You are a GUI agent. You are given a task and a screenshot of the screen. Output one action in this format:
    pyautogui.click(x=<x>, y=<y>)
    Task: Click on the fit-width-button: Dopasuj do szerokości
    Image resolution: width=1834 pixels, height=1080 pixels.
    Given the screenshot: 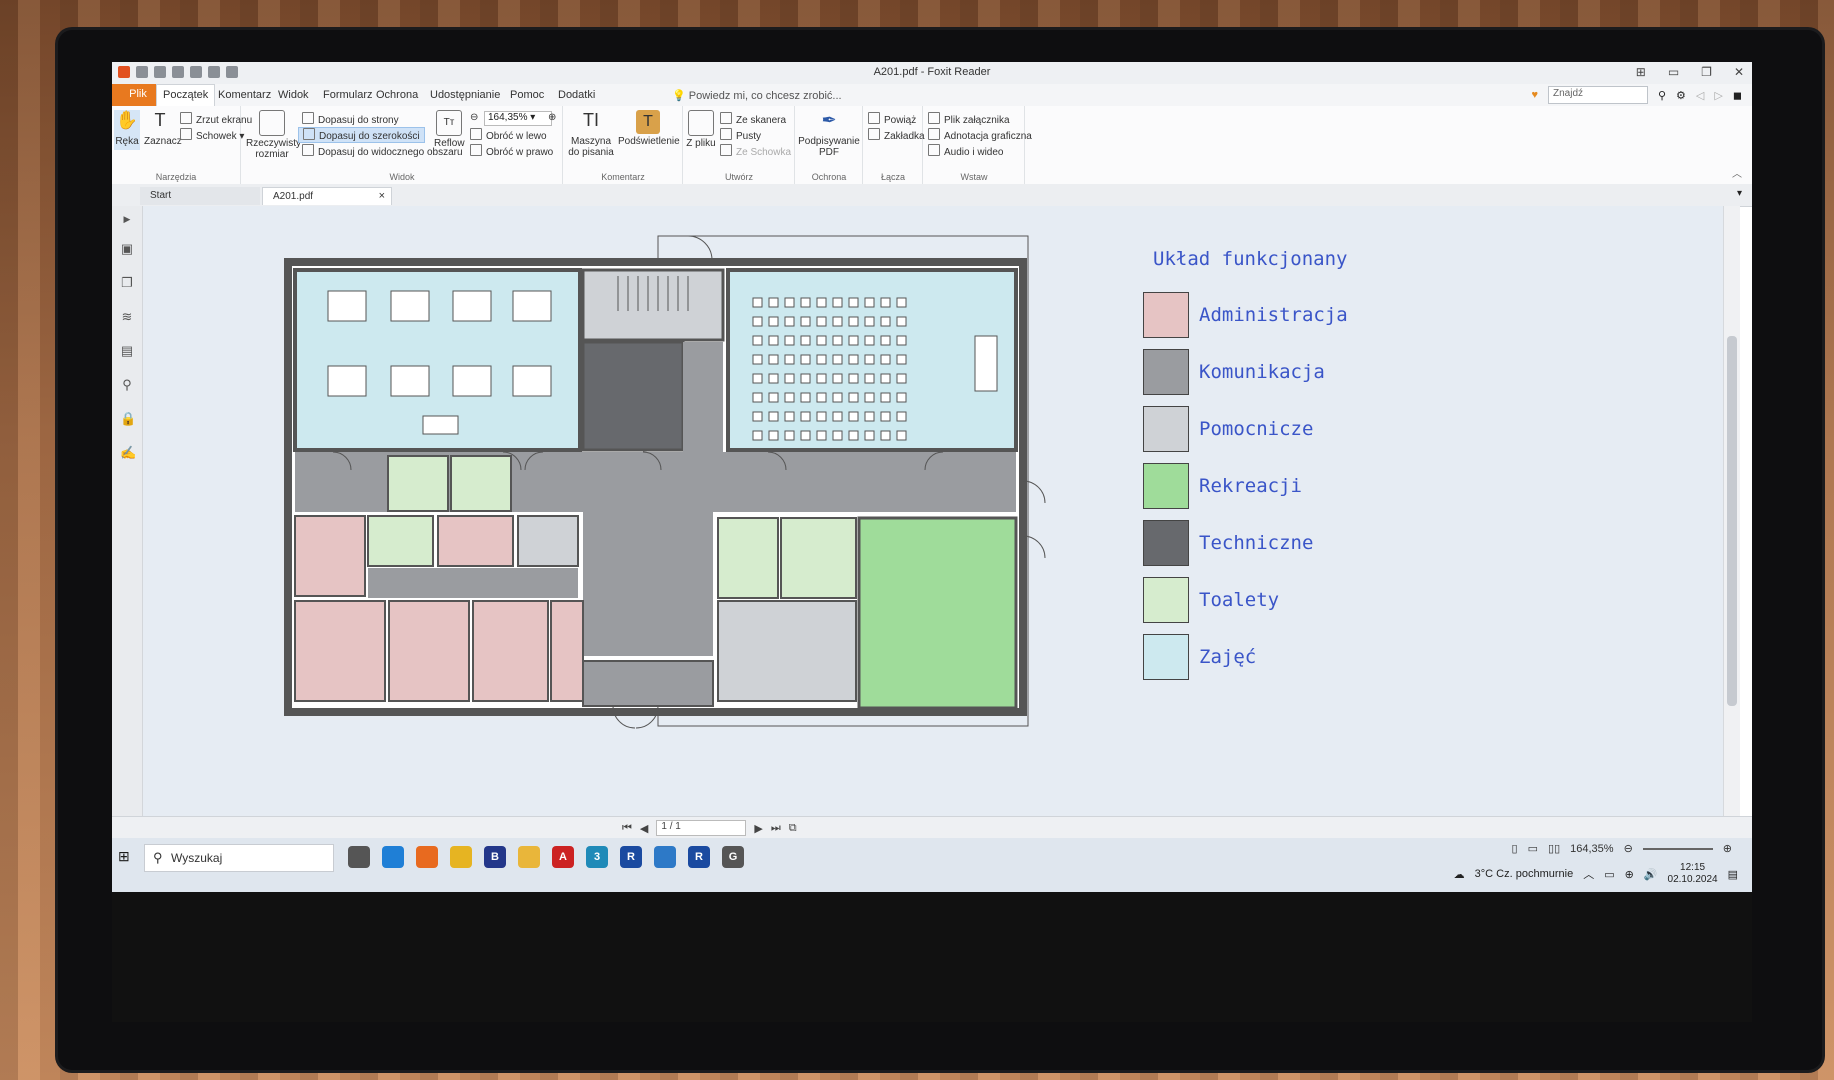 What is the action you would take?
    pyautogui.click(x=361, y=135)
    